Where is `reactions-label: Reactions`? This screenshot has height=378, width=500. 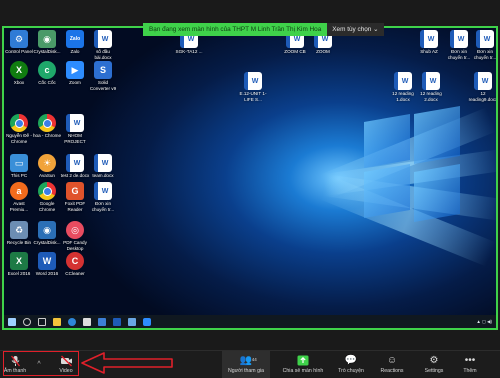
reactions-label: Reactions is located at coordinates (392, 371).